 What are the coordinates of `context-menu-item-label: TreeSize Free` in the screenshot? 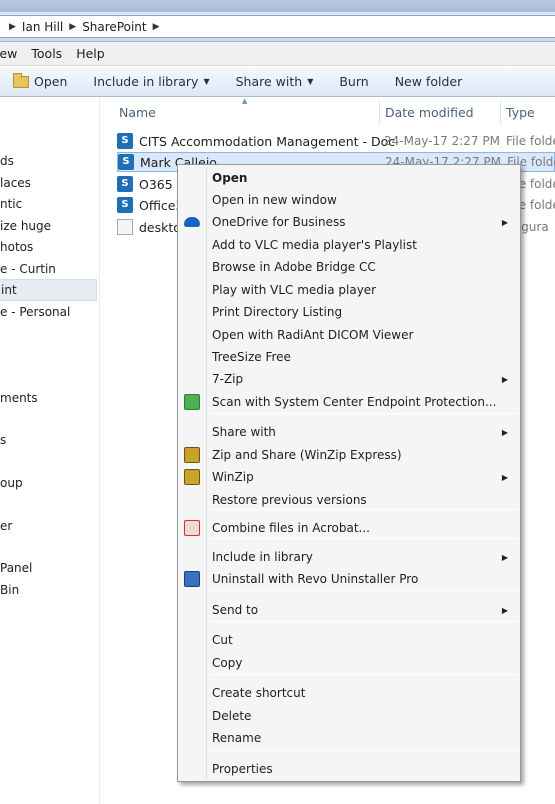 It's located at (251, 357).